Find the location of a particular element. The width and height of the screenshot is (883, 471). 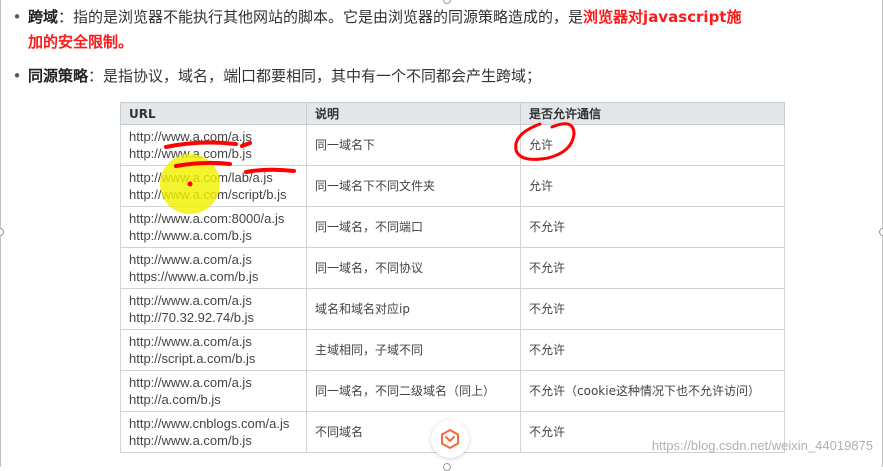

description-cell: 同一域名，不同协议 is located at coordinates (413, 268).